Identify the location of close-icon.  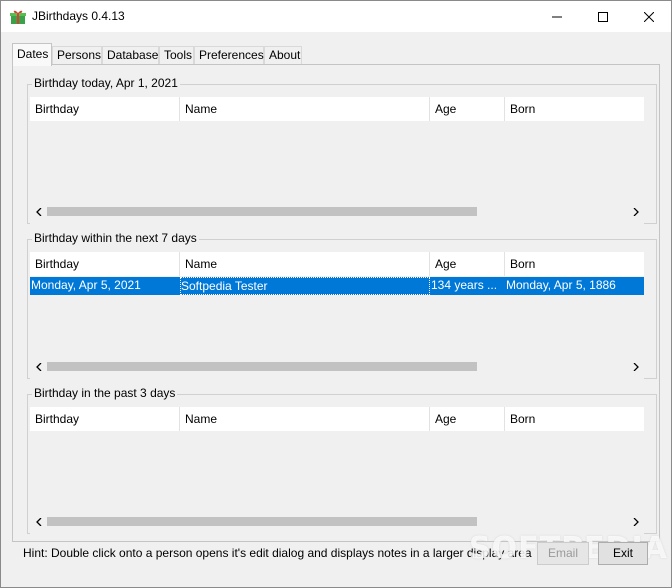
(648, 16).